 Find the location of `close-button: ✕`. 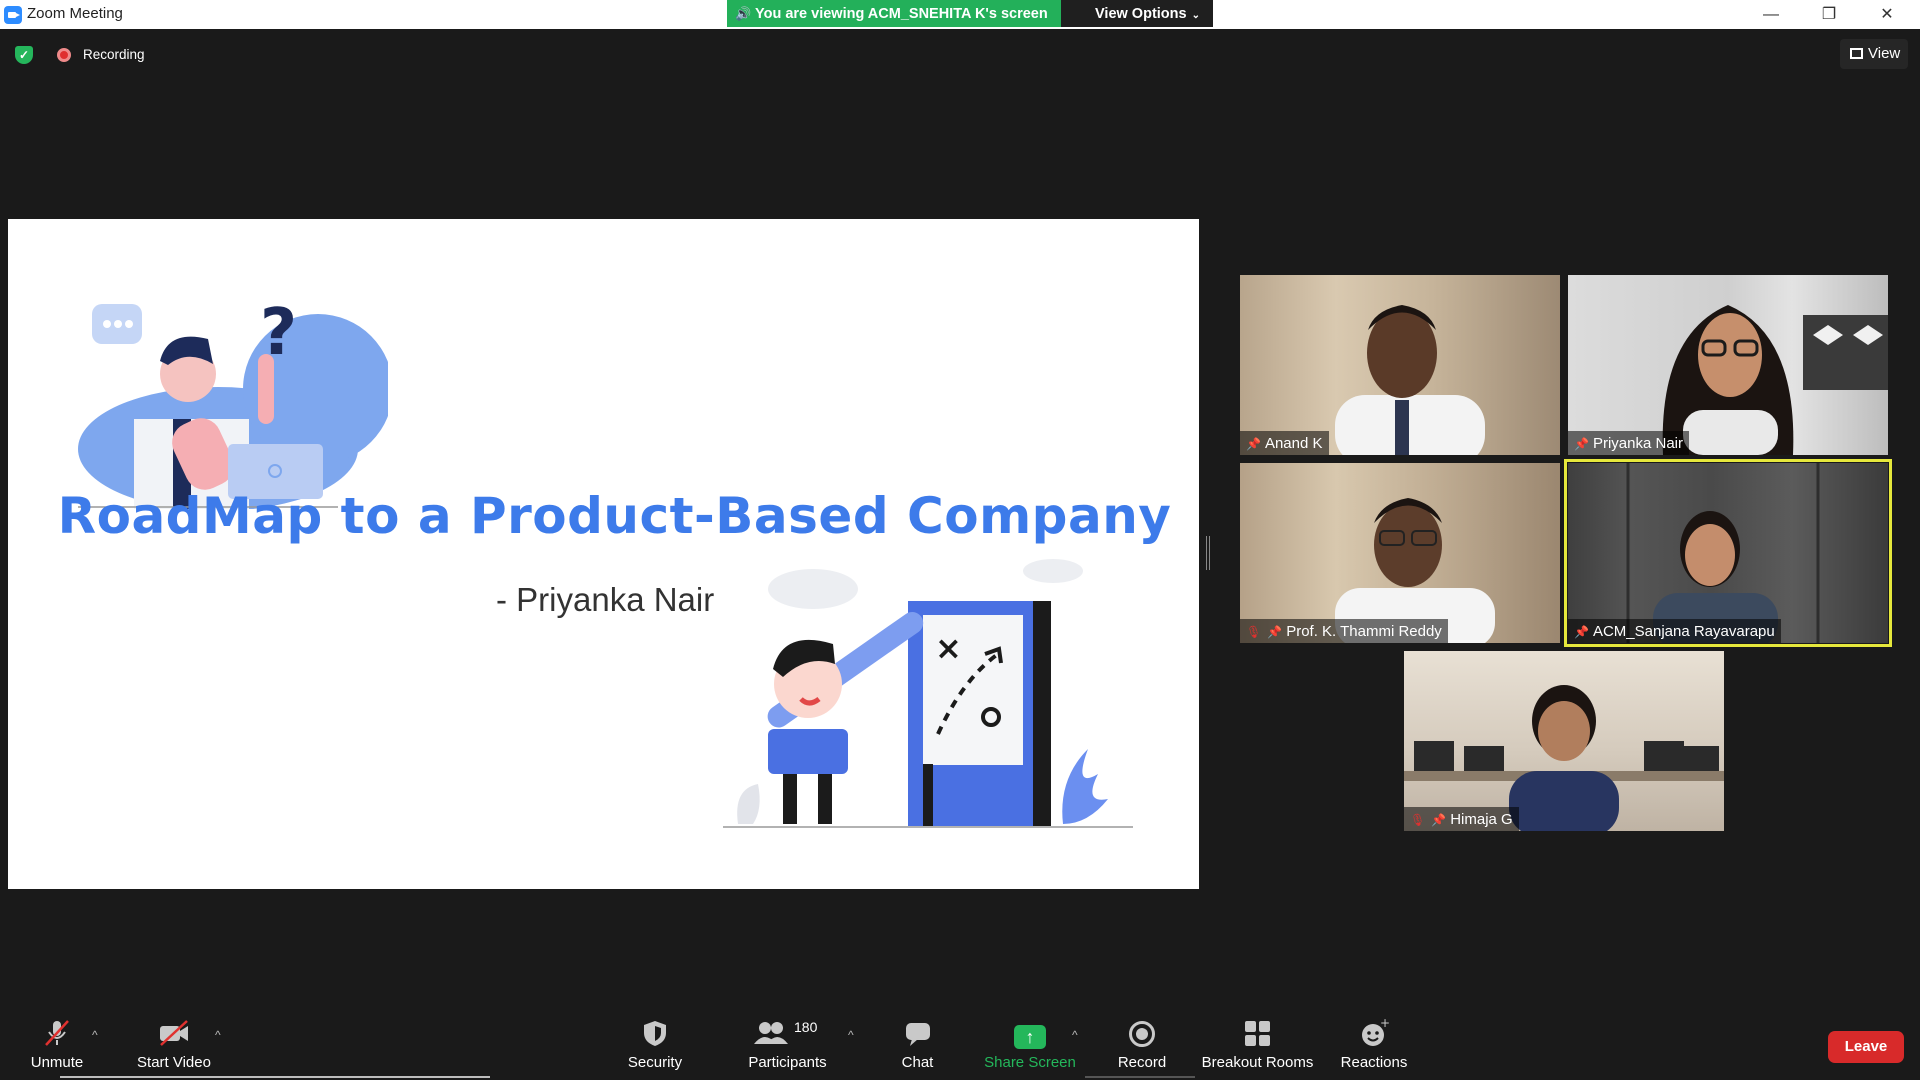

close-button: ✕ is located at coordinates (1887, 14).